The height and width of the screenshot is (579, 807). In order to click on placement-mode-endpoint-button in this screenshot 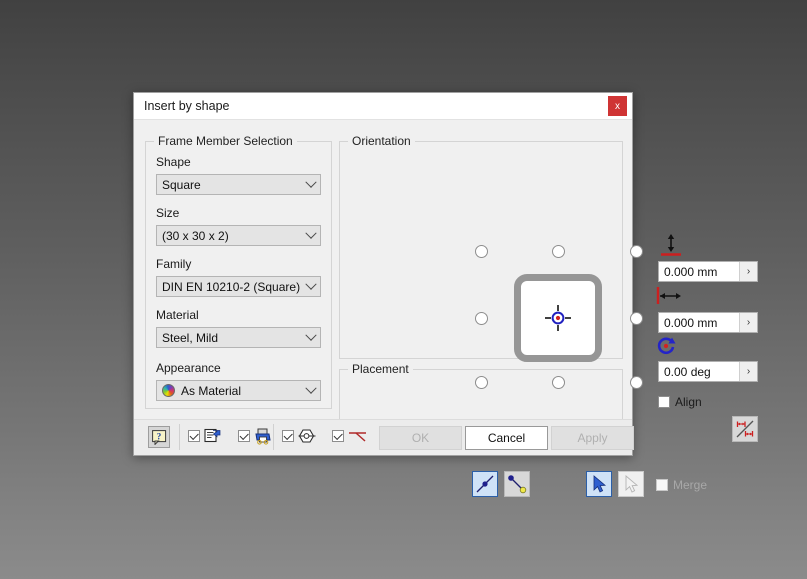, I will do `click(517, 484)`.